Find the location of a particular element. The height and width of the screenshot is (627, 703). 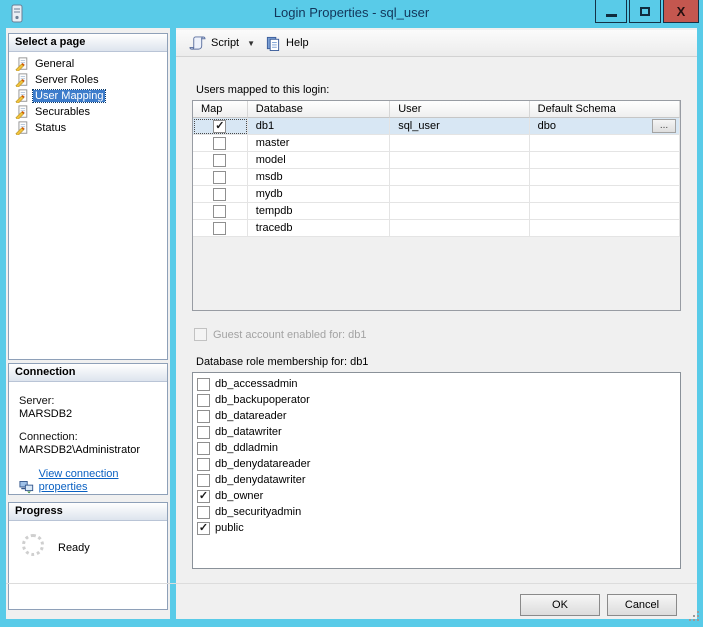

connection-value: MARSDB2\Administrator is located at coordinates (80, 450).